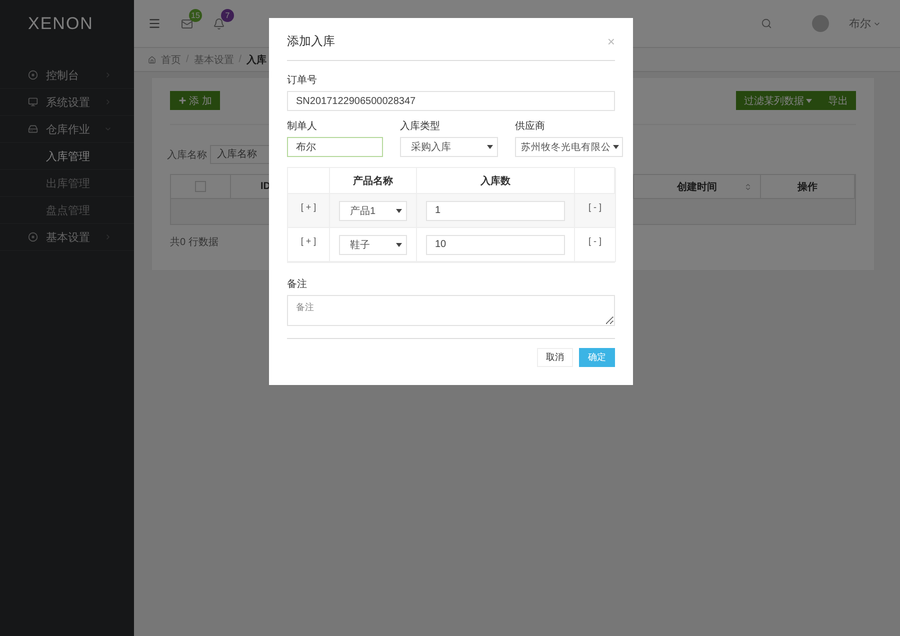  What do you see at coordinates (61, 24) in the screenshot?
I see `logo: XENON` at bounding box center [61, 24].